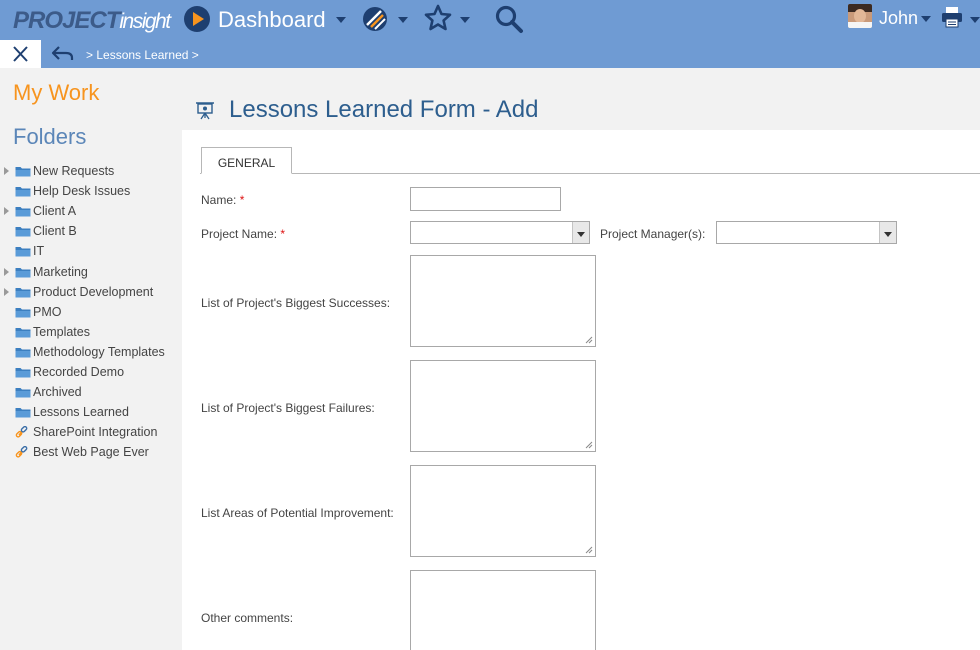  I want to click on project-insight-logo: PROJECTinsight, so click(92, 21).